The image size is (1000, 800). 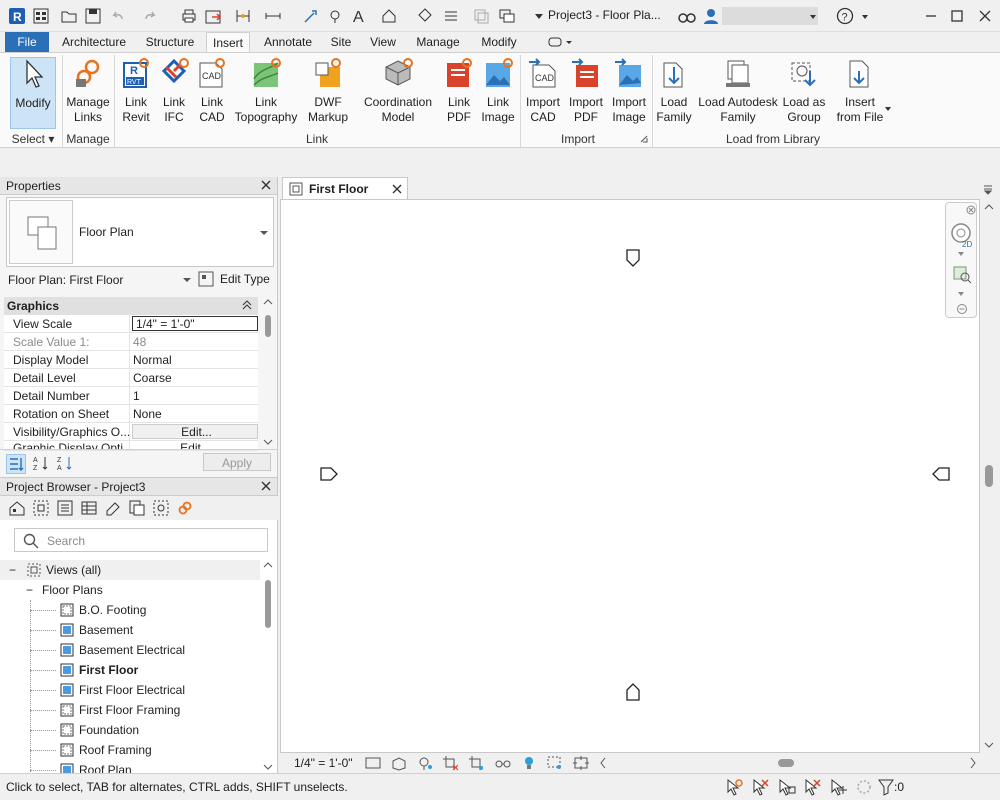 I want to click on export-icon, so click(x=213, y=16).